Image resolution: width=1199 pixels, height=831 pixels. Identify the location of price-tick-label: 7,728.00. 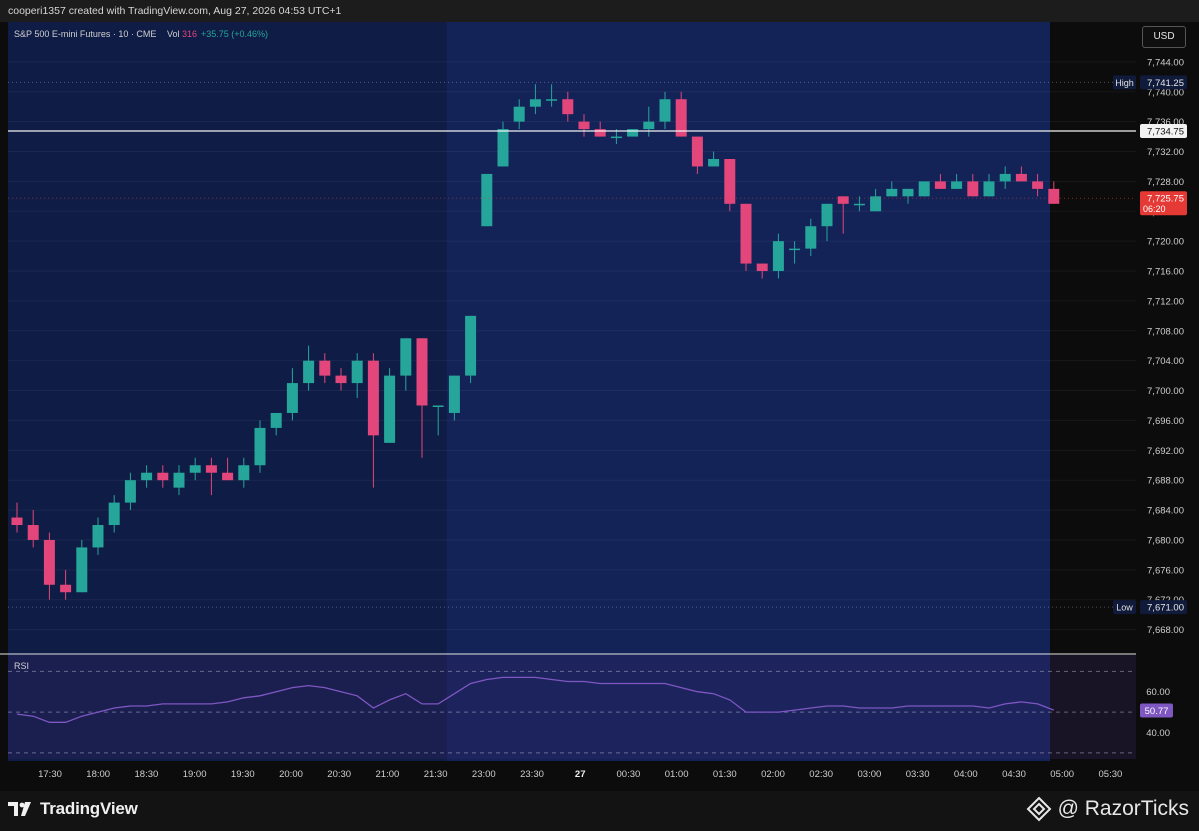
(1165, 182).